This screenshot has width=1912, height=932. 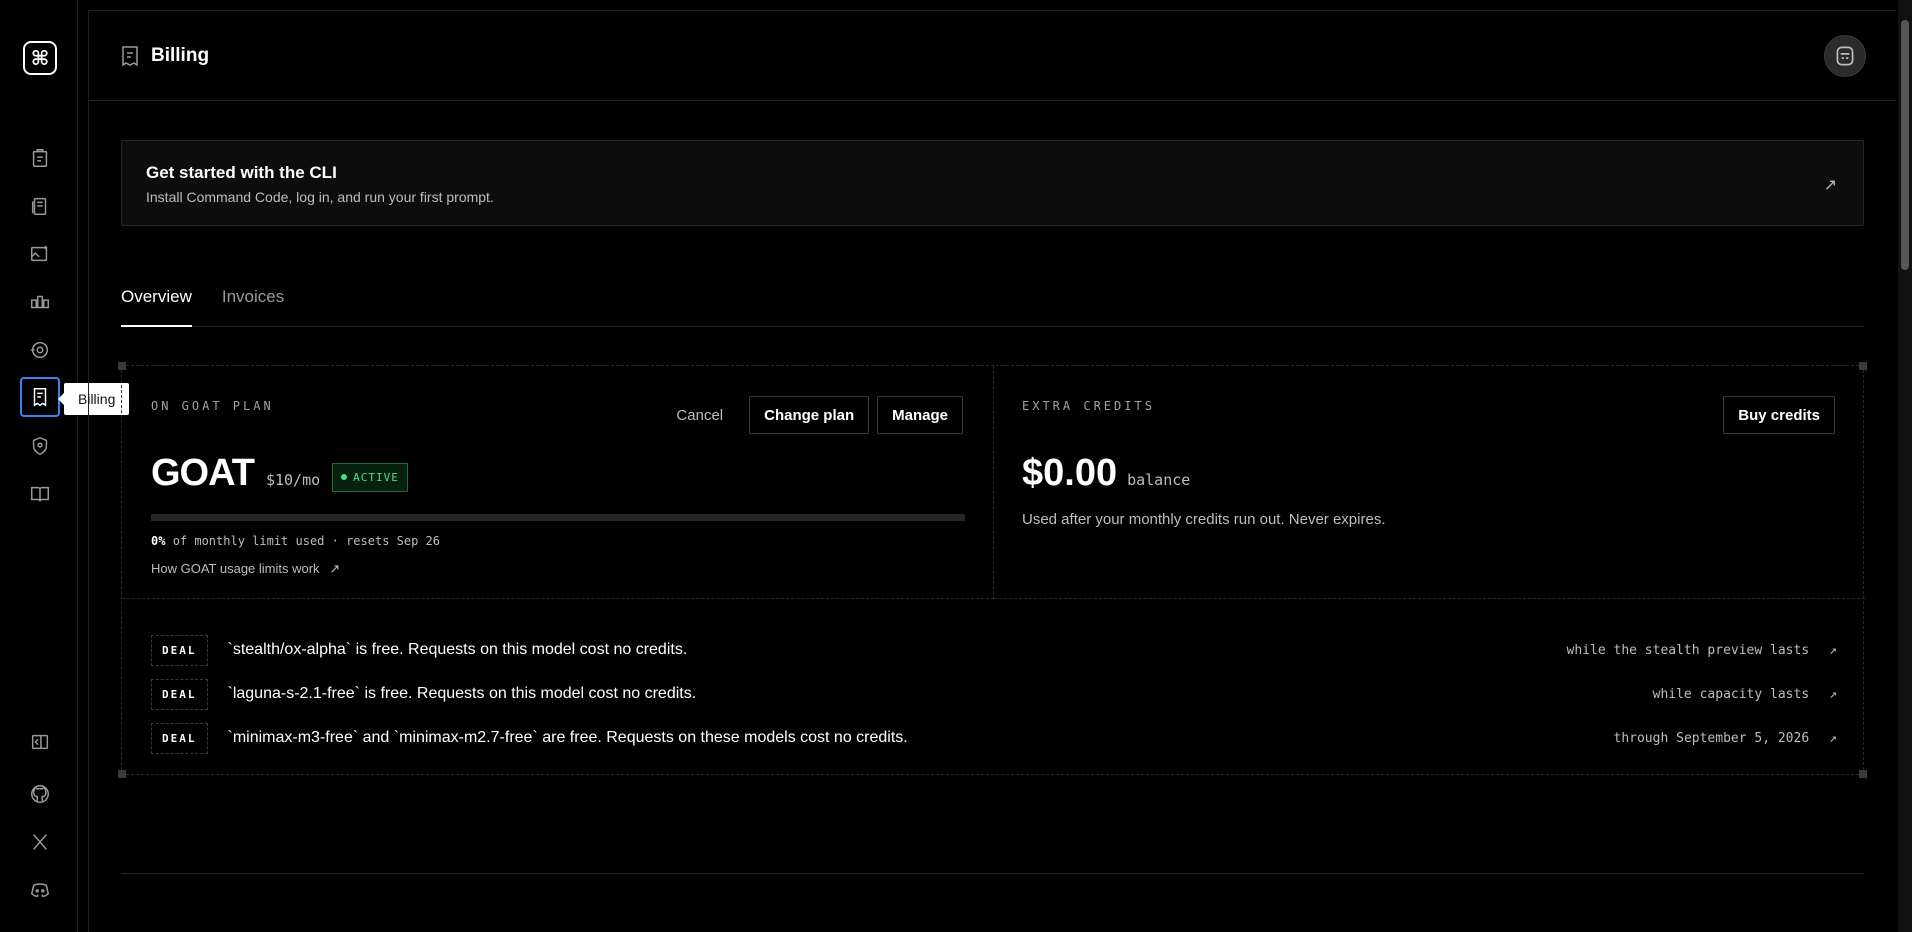 I want to click on status-badge-label: ACTIVE, so click(x=376, y=477).